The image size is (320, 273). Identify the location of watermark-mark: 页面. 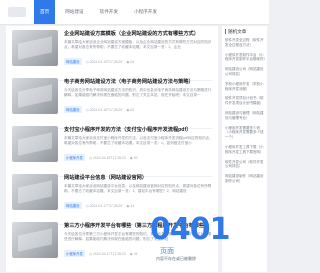
(167, 251).